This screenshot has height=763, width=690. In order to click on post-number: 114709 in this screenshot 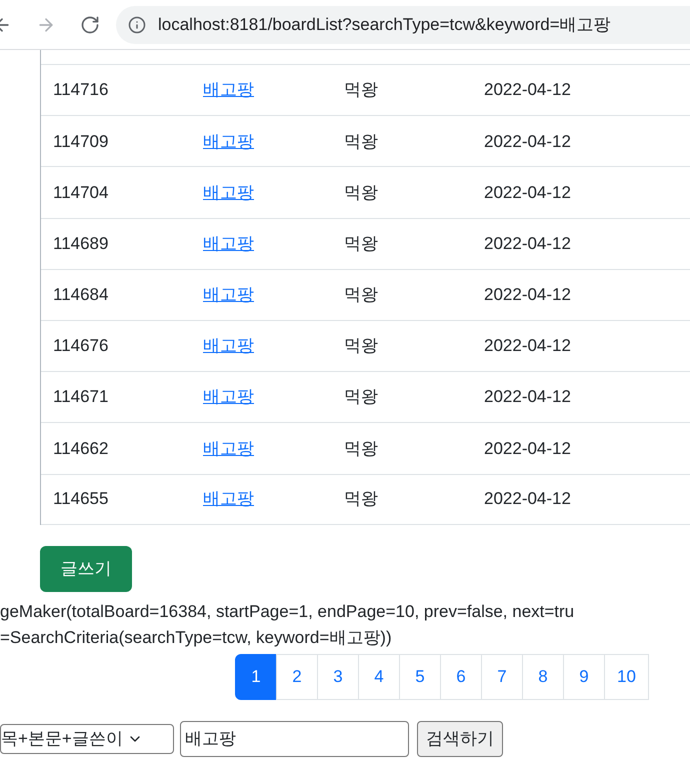, I will do `click(81, 141)`.